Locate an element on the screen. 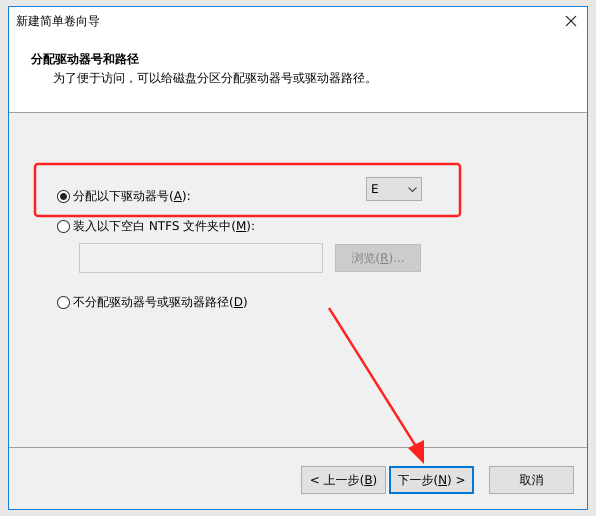  radio-option: 分配以下驱动器号(A): is located at coordinates (124, 196).